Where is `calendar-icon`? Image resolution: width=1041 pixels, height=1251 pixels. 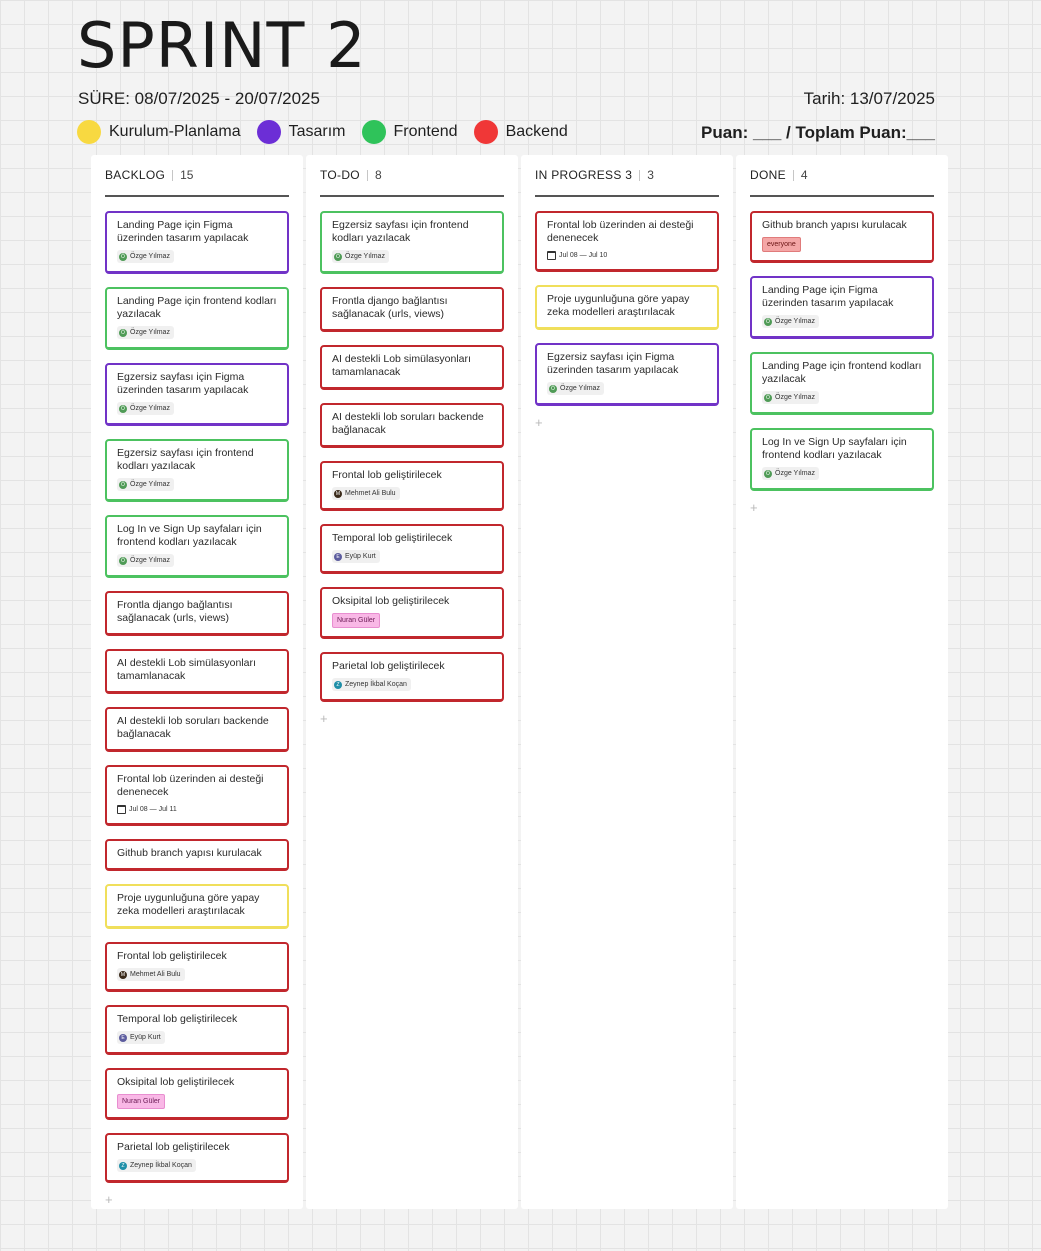
calendar-icon is located at coordinates (551, 255).